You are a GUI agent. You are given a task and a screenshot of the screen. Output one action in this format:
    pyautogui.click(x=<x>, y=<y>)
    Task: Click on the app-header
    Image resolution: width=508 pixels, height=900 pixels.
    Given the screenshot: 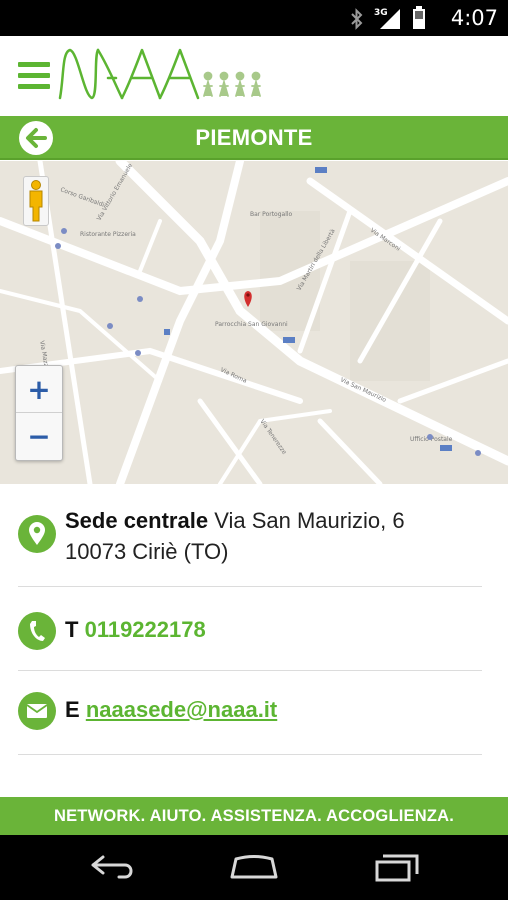 What is the action you would take?
    pyautogui.click(x=254, y=76)
    